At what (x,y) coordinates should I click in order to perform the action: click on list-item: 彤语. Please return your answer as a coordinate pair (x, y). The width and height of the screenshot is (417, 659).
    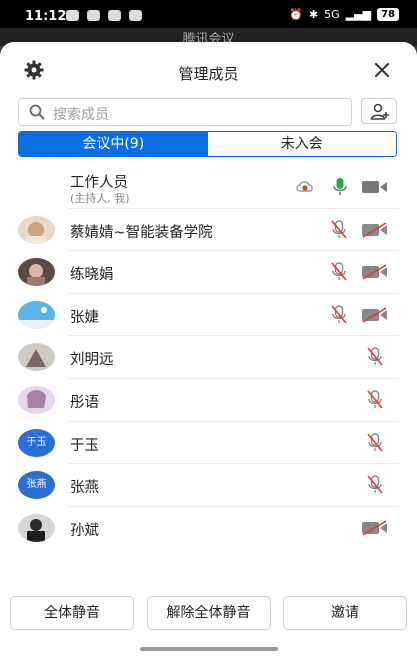
    Looking at the image, I should click on (208, 400).